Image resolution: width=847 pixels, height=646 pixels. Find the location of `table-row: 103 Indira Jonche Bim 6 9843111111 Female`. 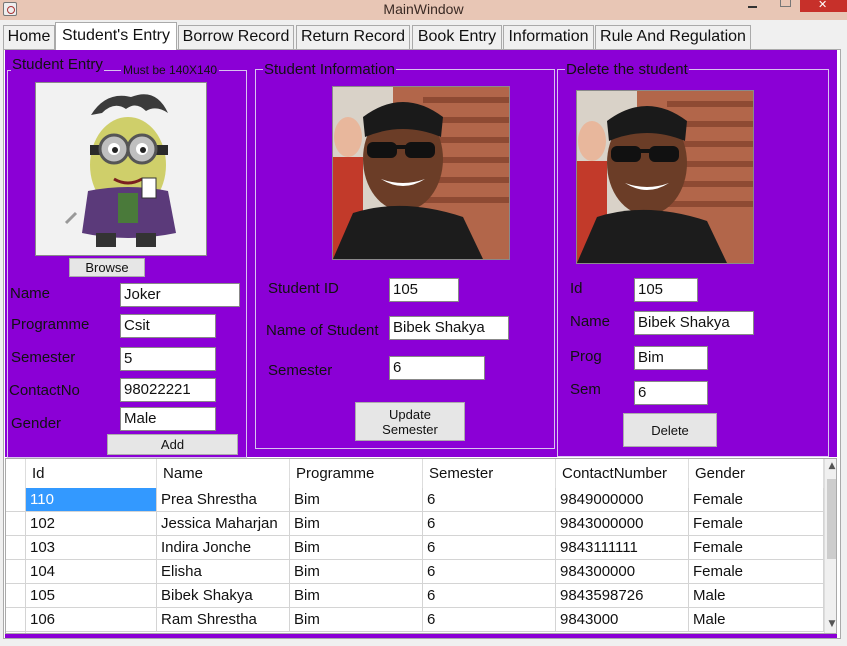

table-row: 103 Indira Jonche Bim 6 9843111111 Female is located at coordinates (415, 548).